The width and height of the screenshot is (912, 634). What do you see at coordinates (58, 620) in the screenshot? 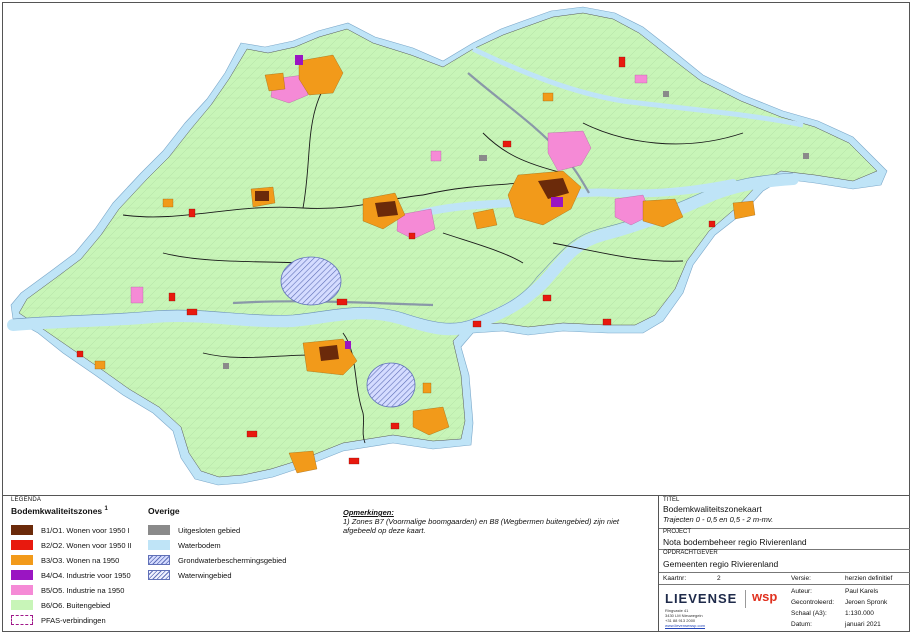
I see `legend-item-pfas: PFAS-verbindingen` at bounding box center [58, 620].